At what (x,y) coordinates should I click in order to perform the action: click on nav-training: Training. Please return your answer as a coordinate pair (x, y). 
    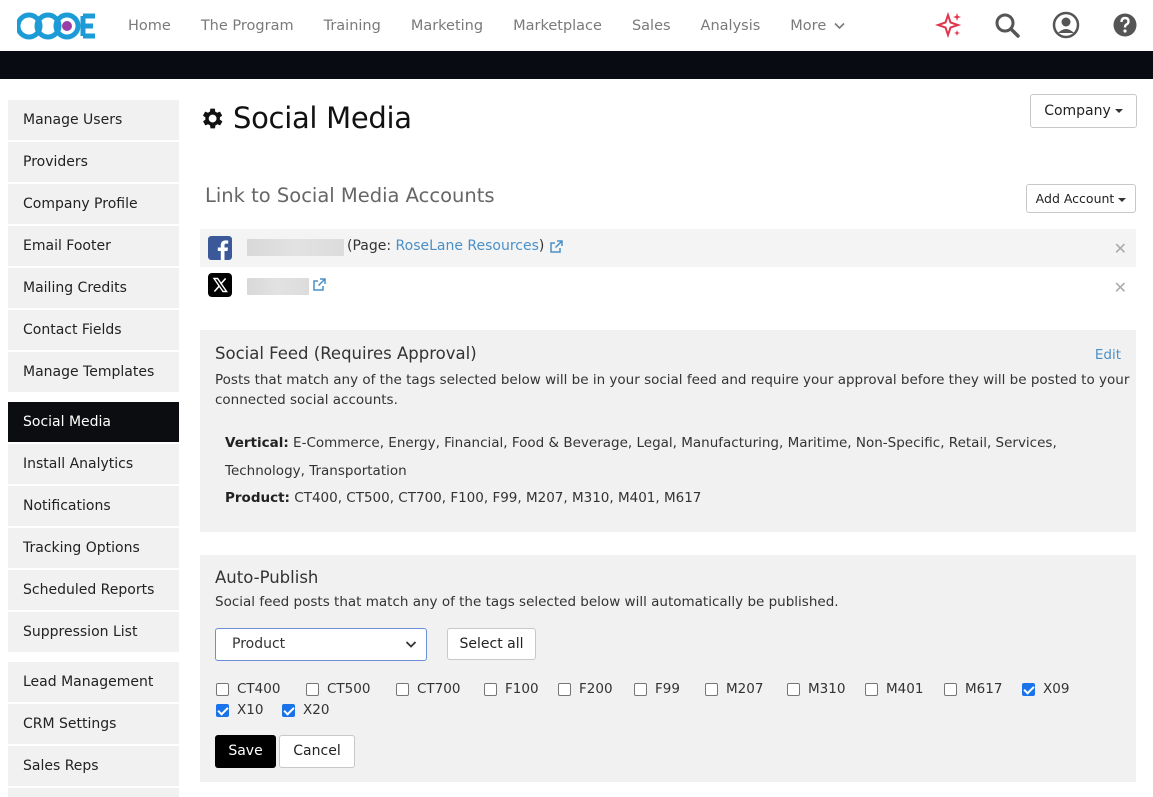
    Looking at the image, I should click on (352, 26).